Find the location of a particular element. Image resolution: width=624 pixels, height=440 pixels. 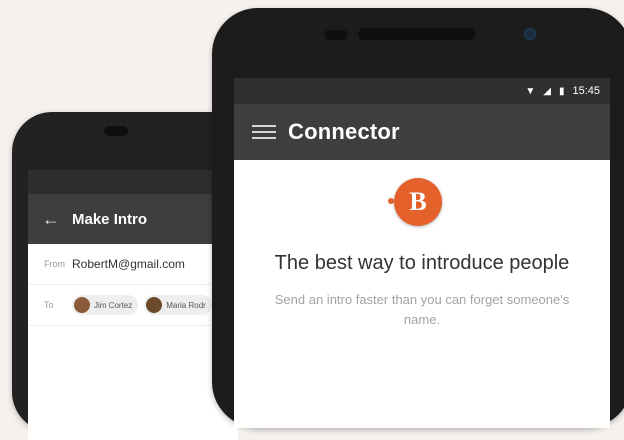

hamburger-menu-icon is located at coordinates (264, 132).